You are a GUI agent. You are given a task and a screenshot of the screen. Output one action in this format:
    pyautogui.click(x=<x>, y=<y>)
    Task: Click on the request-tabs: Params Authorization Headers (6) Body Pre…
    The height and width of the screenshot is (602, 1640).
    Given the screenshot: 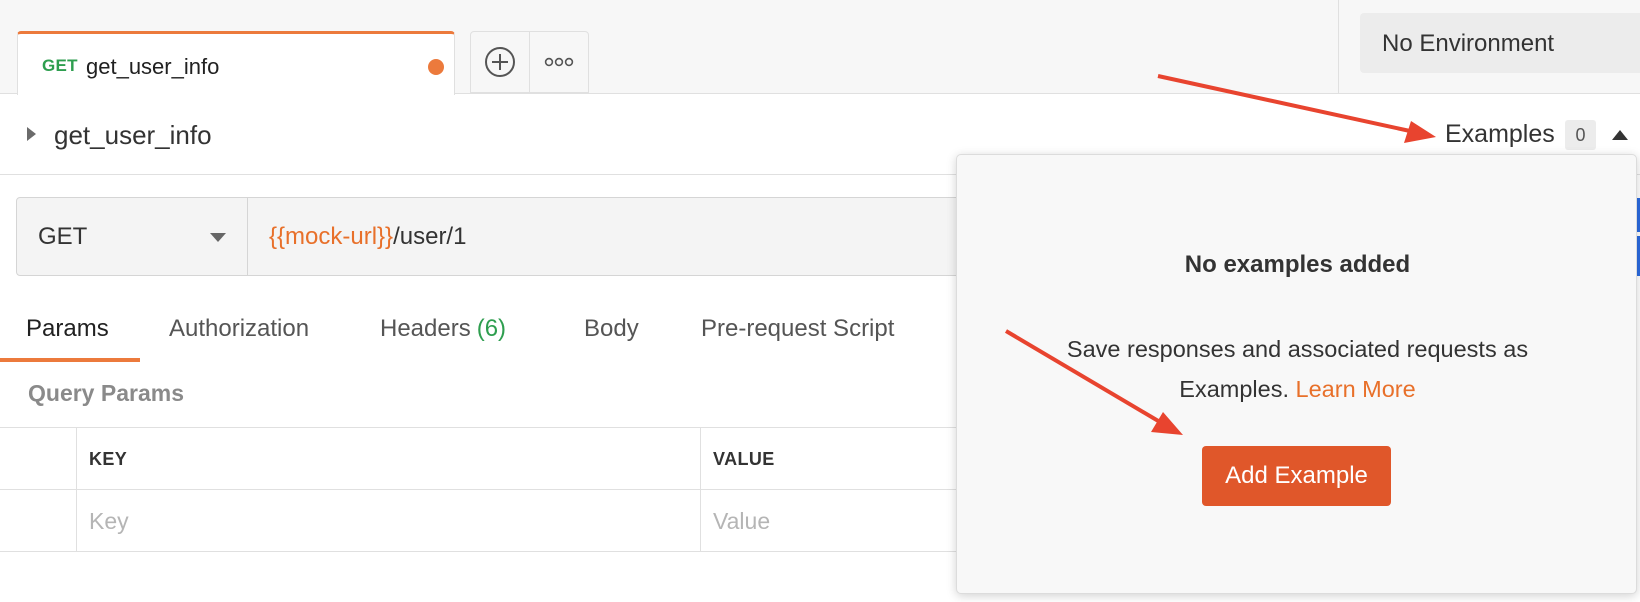 What is the action you would take?
    pyautogui.click(x=480, y=331)
    